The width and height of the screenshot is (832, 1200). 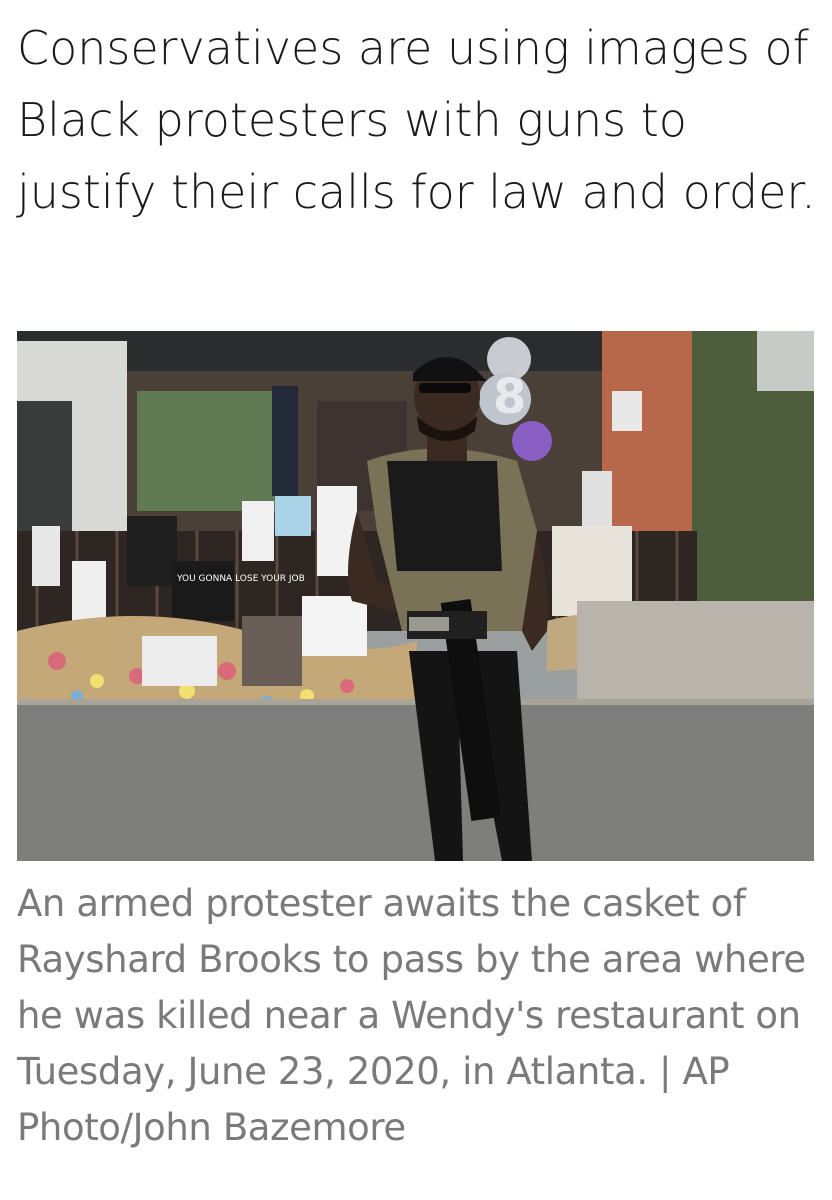 What do you see at coordinates (532, 441) in the screenshot?
I see `balloon` at bounding box center [532, 441].